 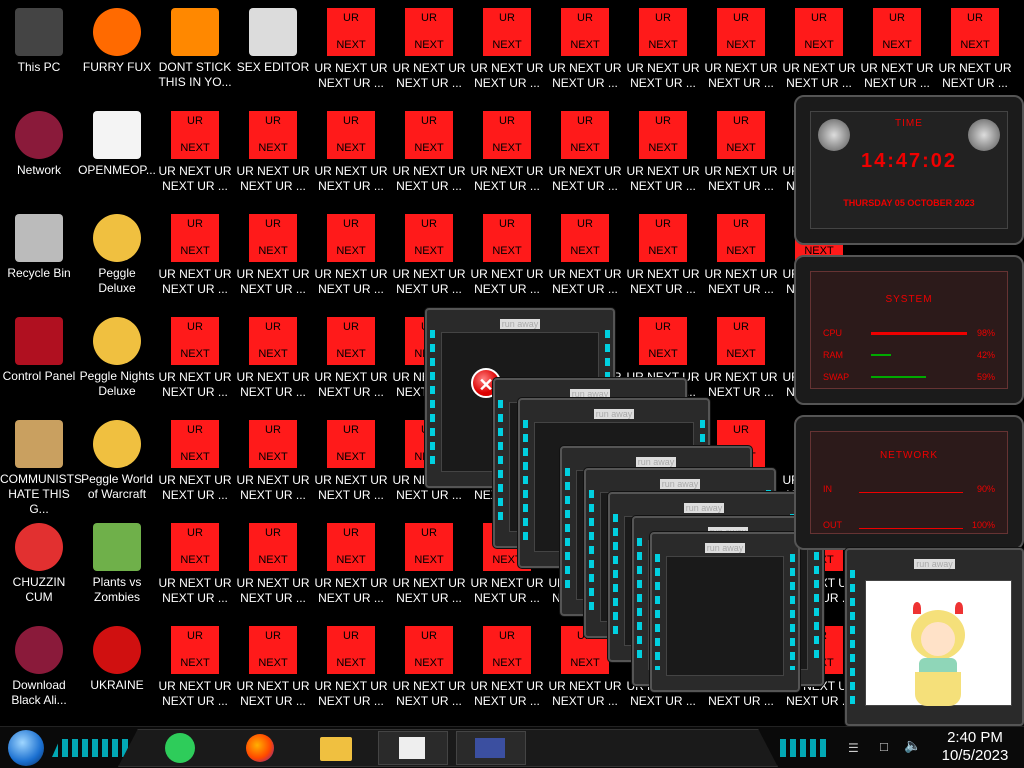 What do you see at coordinates (117, 50) in the screenshot?
I see `desktop-icon-firefox: FURRY FUX` at bounding box center [117, 50].